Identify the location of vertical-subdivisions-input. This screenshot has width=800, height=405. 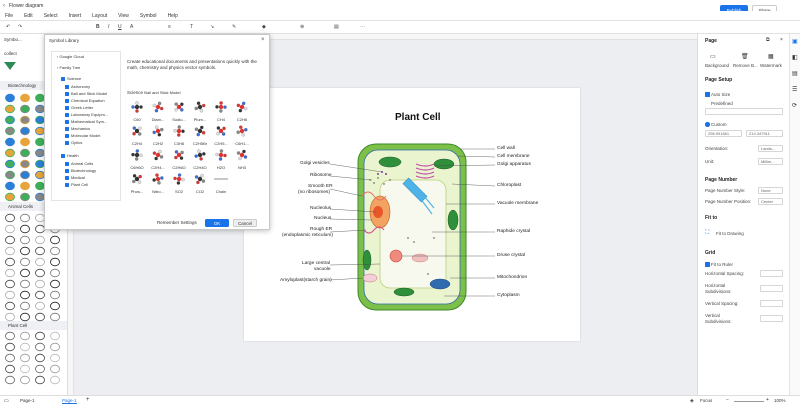
(771, 318).